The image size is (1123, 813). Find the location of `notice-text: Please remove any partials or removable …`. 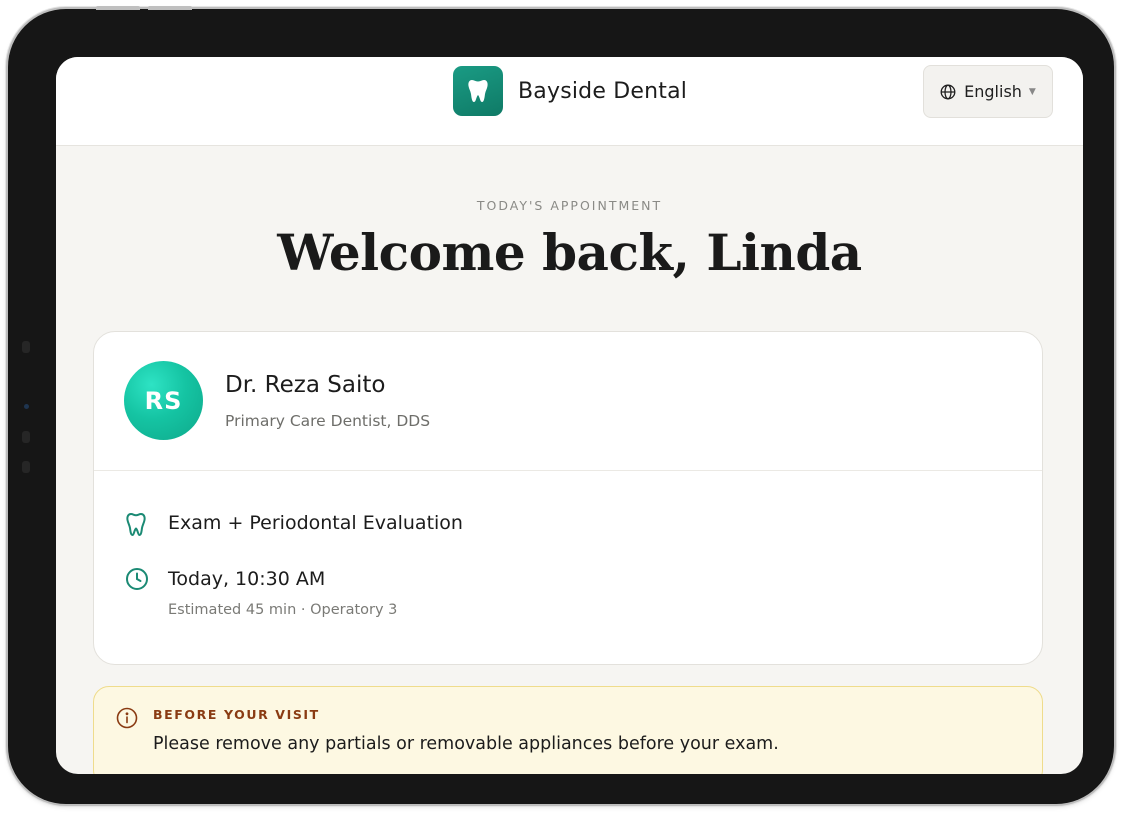

notice-text: Please remove any partials or removable … is located at coordinates (466, 744).